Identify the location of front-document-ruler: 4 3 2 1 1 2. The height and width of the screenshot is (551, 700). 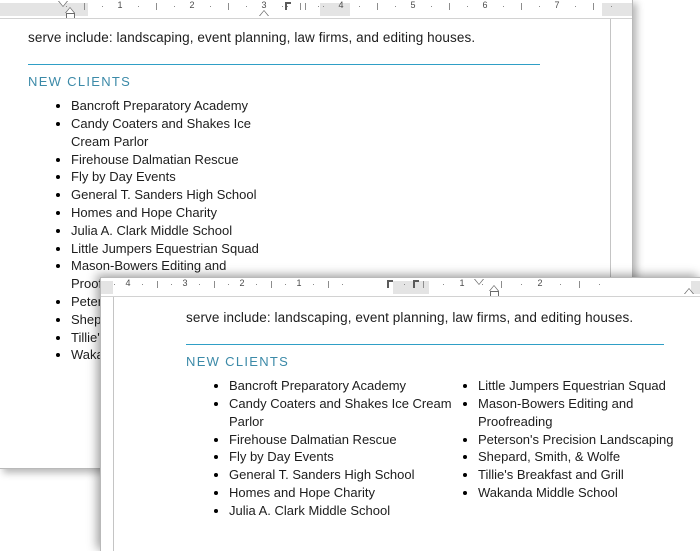
(400, 287).